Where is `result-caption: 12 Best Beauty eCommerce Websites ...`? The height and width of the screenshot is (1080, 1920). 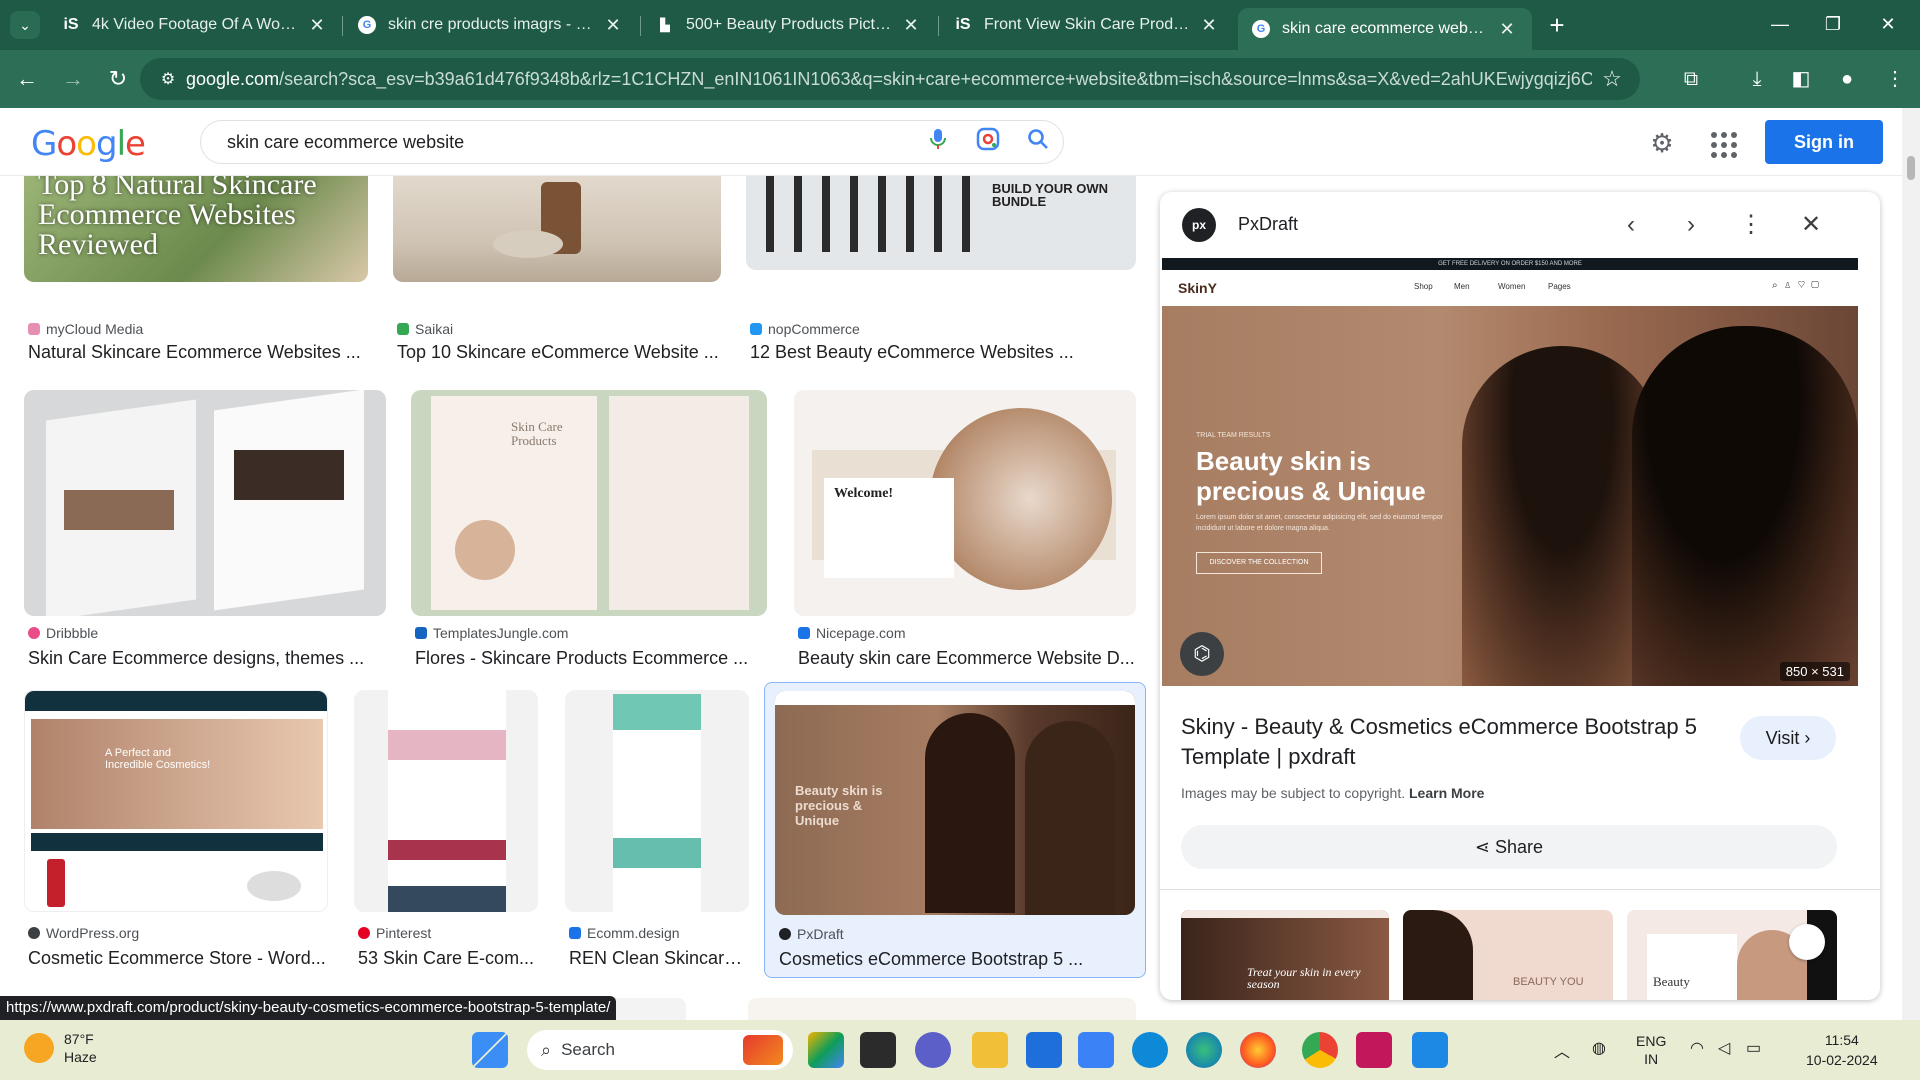 result-caption: 12 Best Beauty eCommerce Websites ... is located at coordinates (943, 352).